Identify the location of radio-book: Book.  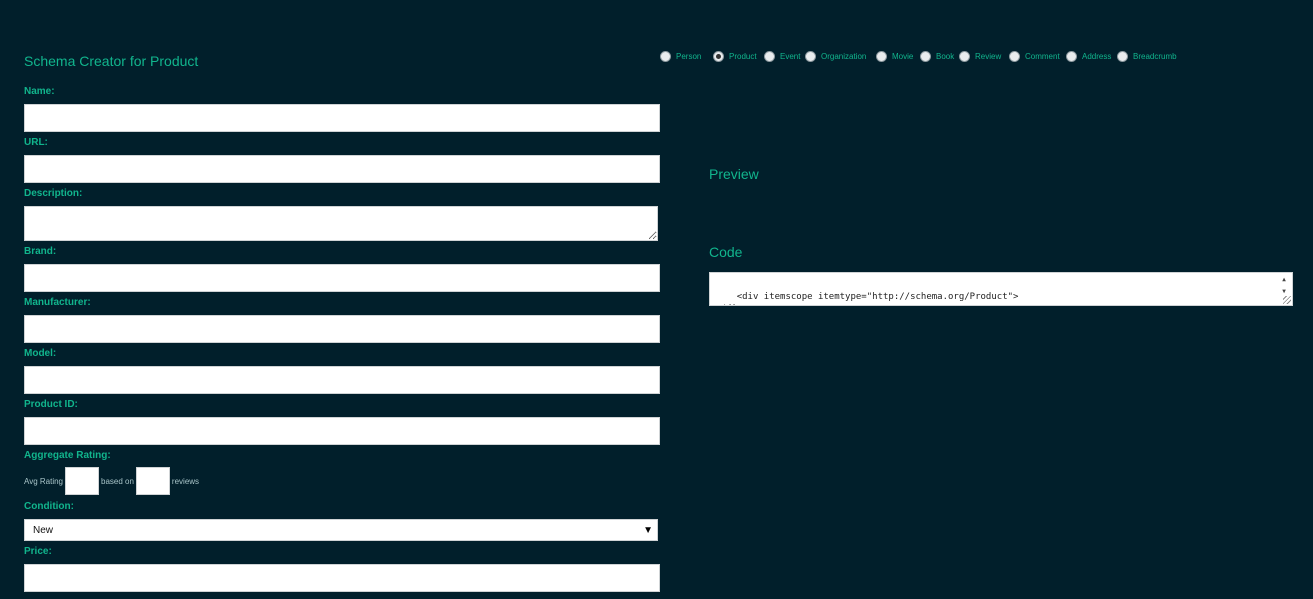
(939, 56).